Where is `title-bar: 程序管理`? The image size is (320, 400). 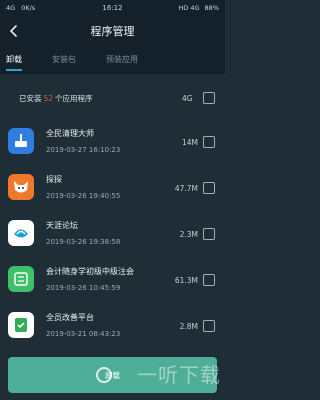 title-bar: 程序管理 is located at coordinates (112, 31).